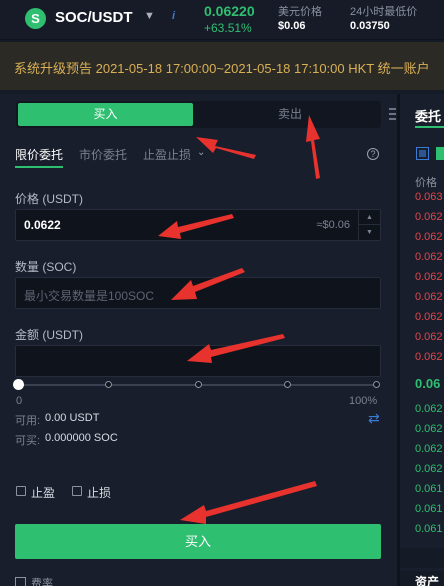 The width and height of the screenshot is (444, 586). I want to click on total-input, so click(198, 361).